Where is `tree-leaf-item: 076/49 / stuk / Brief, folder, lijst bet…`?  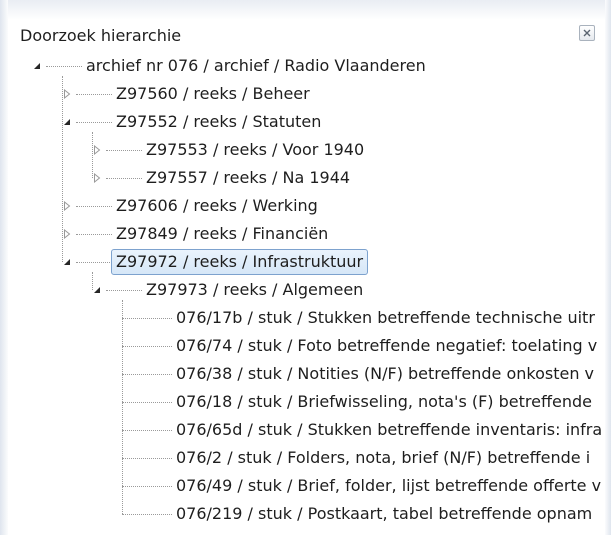
tree-leaf-item: 076/49 / stuk / Brief, folder, lijst bet… is located at coordinates (306, 486).